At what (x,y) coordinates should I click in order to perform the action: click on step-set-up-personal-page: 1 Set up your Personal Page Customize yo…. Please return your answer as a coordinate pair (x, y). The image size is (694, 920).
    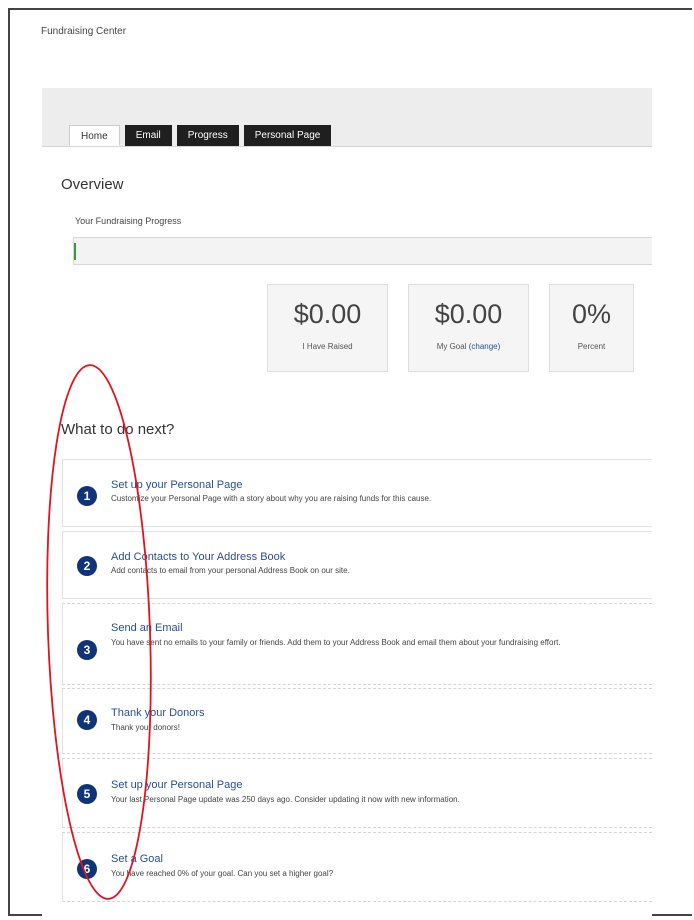
    Looking at the image, I should click on (357, 493).